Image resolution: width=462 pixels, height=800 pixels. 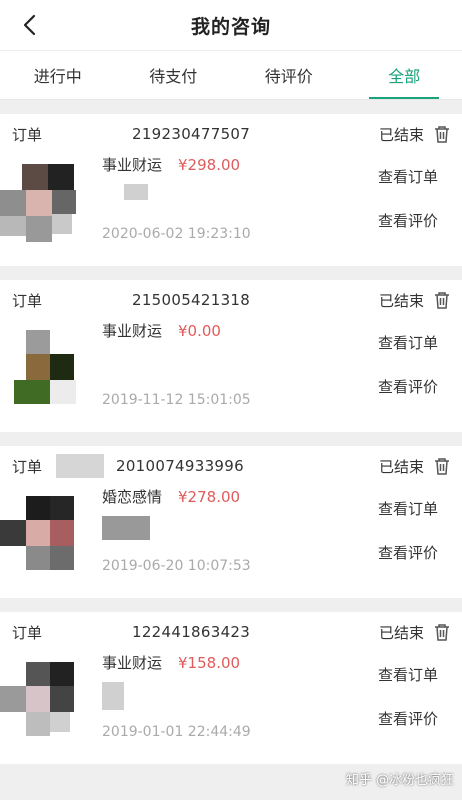 I want to click on order-date: 2019-06-20 10:07:53, so click(x=176, y=566).